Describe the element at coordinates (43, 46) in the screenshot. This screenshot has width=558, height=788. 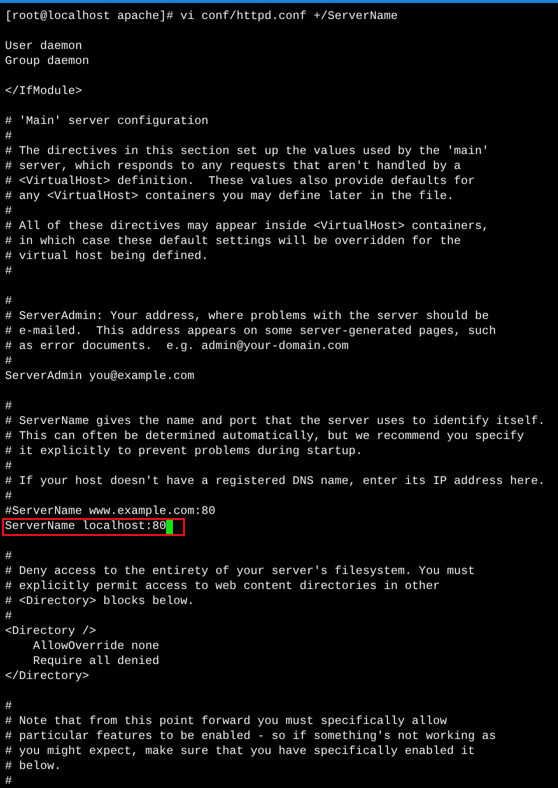
I see `terminal-line: User daemon` at that location.